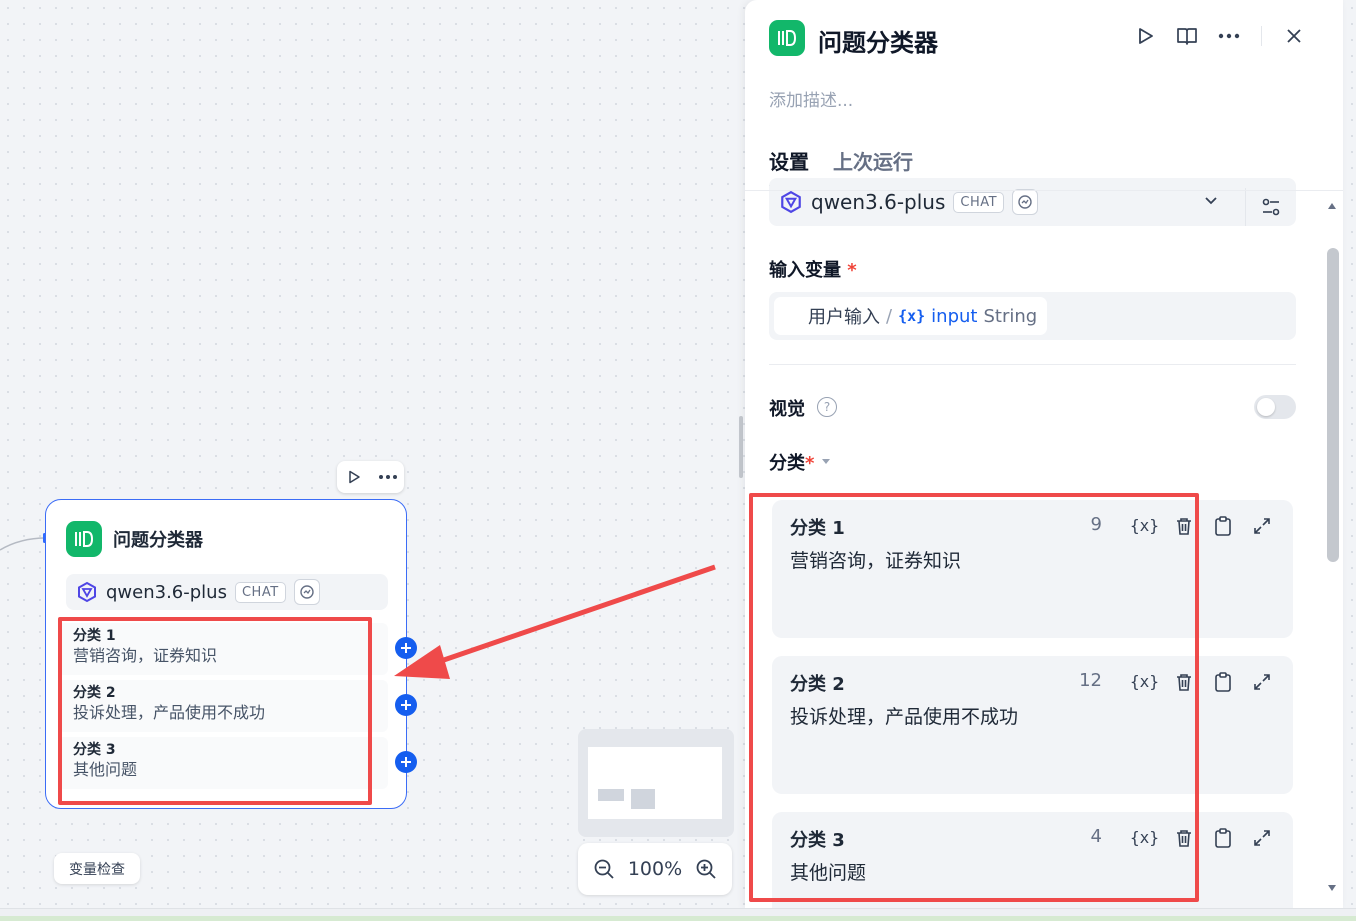 This screenshot has width=1356, height=921. What do you see at coordinates (827, 407) in the screenshot?
I see `help-icon: ?` at bounding box center [827, 407].